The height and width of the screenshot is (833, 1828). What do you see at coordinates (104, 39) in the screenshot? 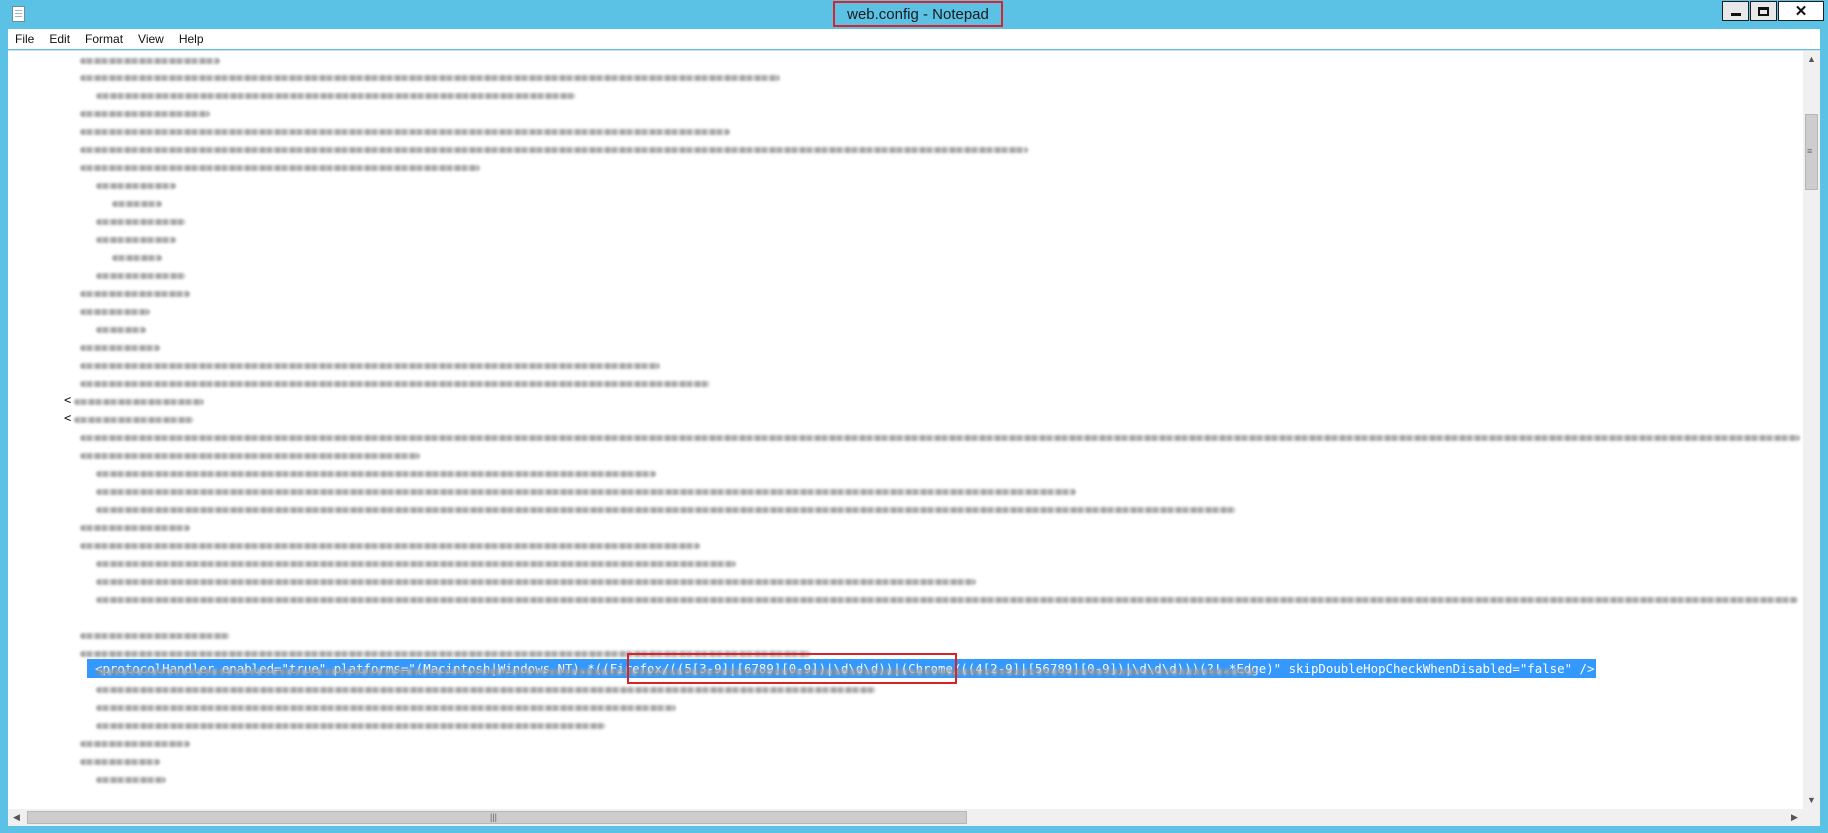
I see `menu-format: Format` at bounding box center [104, 39].